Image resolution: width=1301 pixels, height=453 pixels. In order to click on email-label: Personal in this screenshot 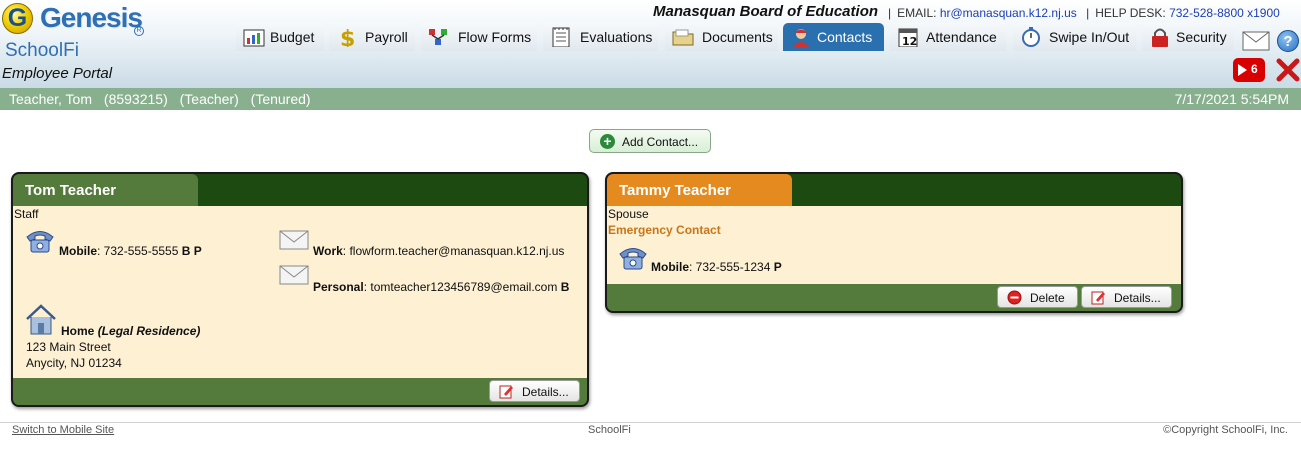, I will do `click(338, 287)`.